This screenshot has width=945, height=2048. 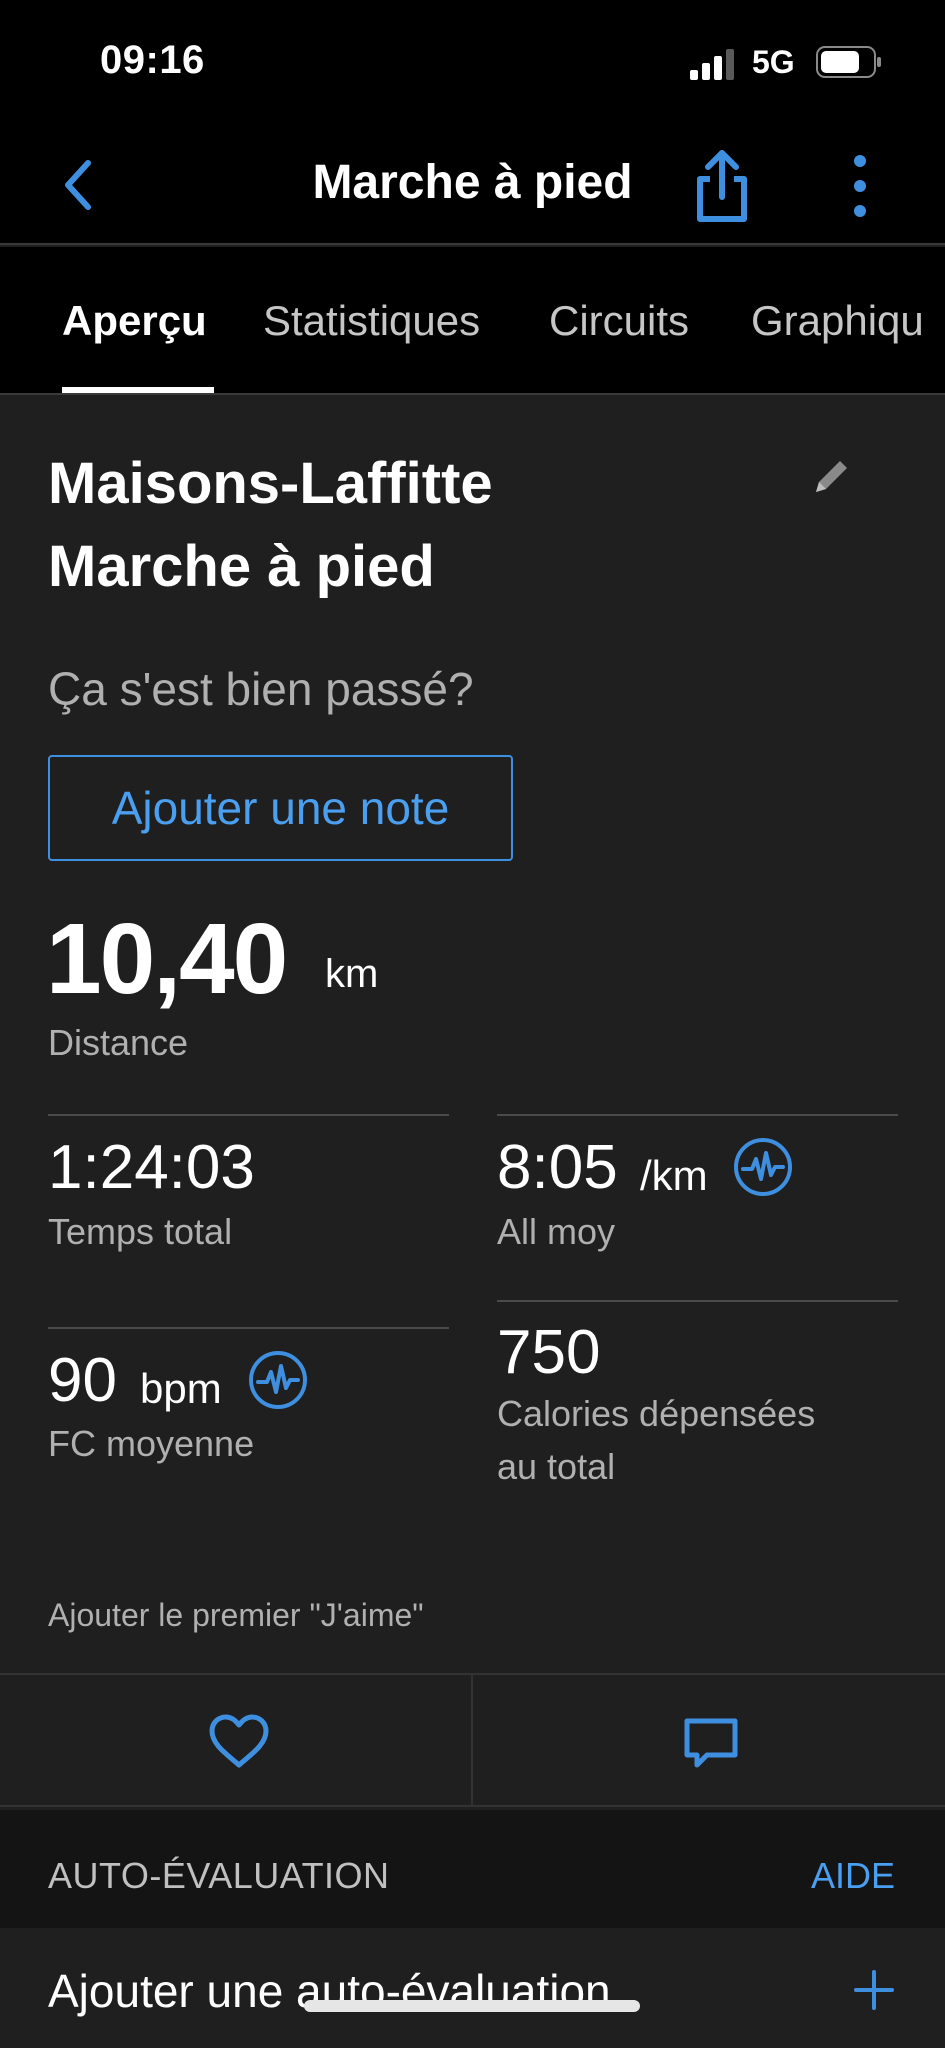 What do you see at coordinates (270, 483) in the screenshot?
I see `activity-title-line1: Maisons-Laffitte` at bounding box center [270, 483].